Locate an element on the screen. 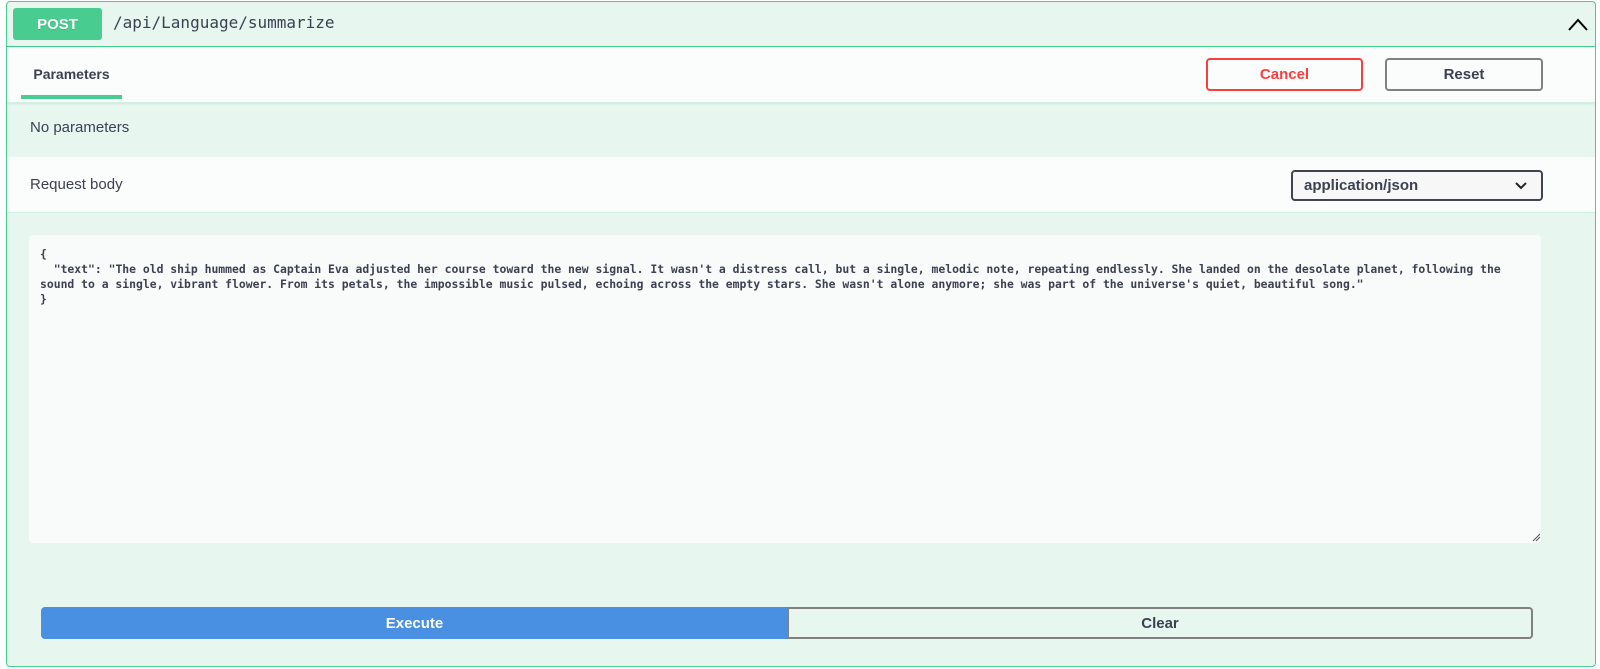  operation-summary: POST /api/Language/summarize is located at coordinates (801, 24).